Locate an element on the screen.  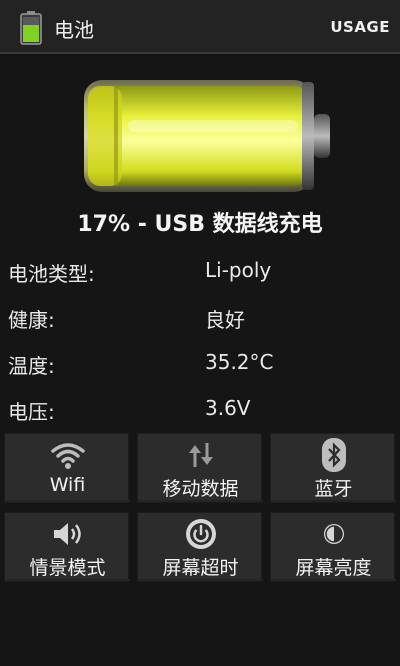
toggle-label: Wifi is located at coordinates (67, 485).